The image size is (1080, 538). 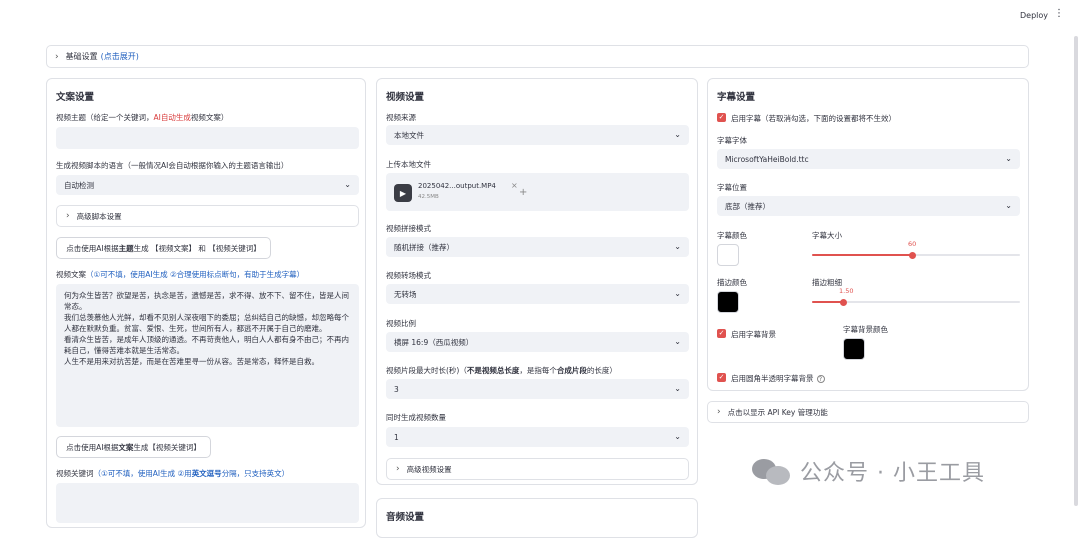 What do you see at coordinates (732, 140) in the screenshot?
I see `font-label: 字幕字体` at bounding box center [732, 140].